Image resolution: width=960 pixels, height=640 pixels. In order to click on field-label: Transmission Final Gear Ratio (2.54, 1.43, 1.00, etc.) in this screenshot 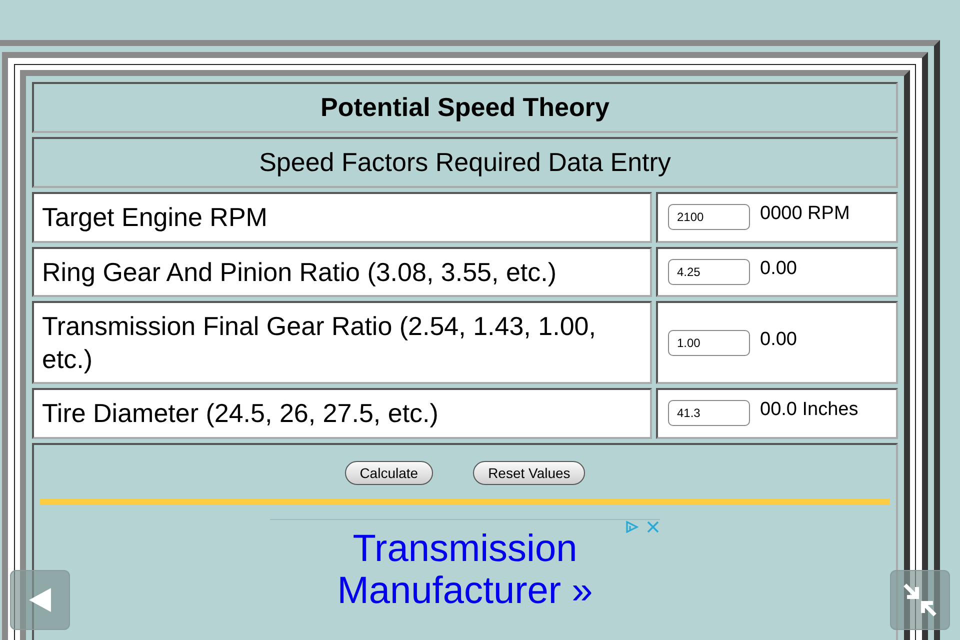, I will do `click(342, 342)`.